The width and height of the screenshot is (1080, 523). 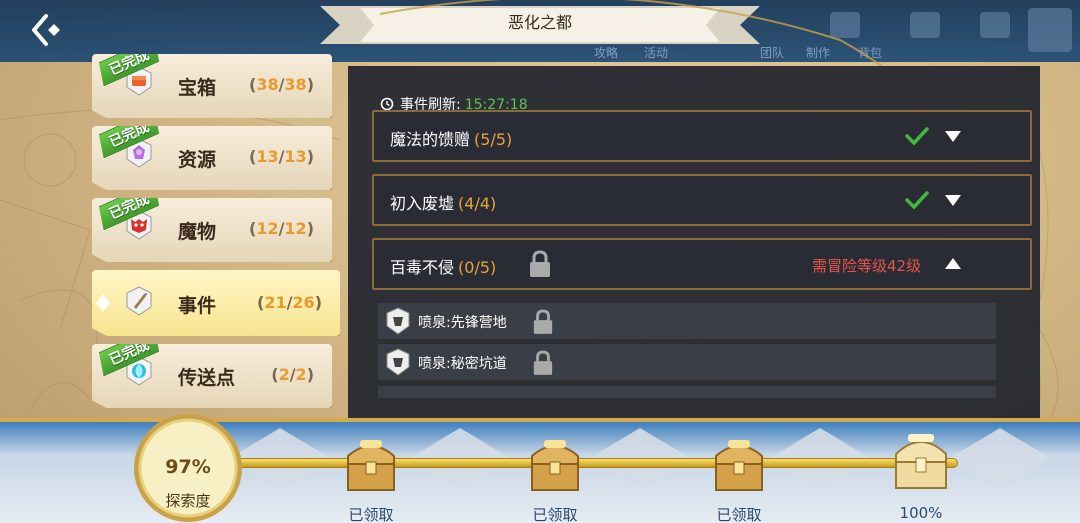 What do you see at coordinates (292, 374) in the screenshot?
I see `category-count: (2/2)` at bounding box center [292, 374].